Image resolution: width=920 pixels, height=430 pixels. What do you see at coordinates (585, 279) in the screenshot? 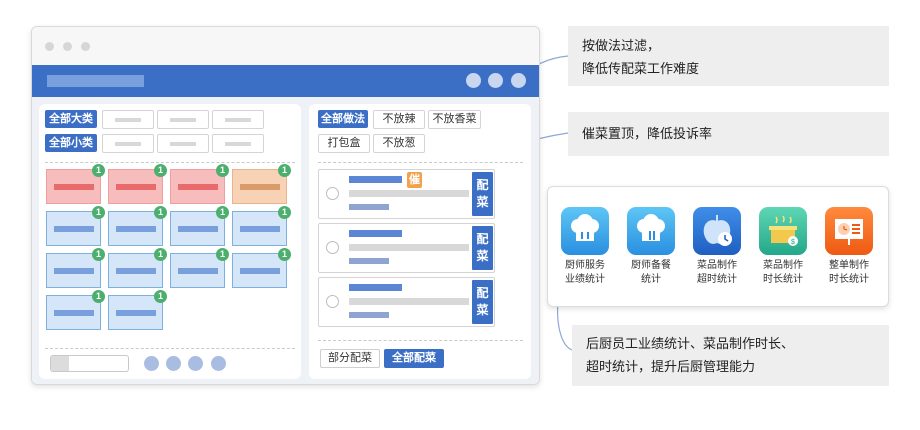
I see `stat-label: 业绩统计` at bounding box center [585, 279].